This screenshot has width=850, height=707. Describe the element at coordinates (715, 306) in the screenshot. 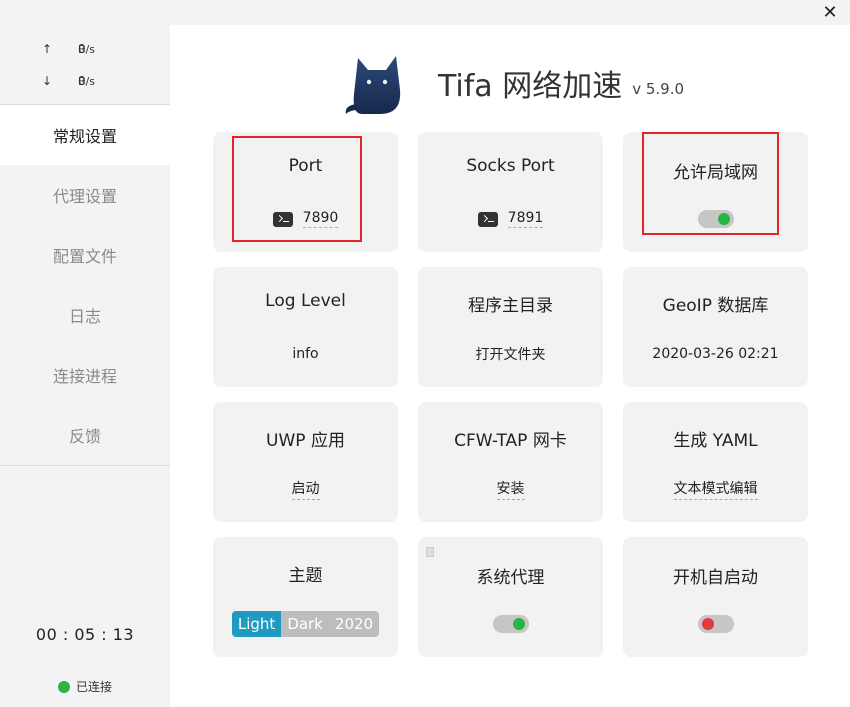

I see `geoip-title: GeoIP 数据库` at that location.